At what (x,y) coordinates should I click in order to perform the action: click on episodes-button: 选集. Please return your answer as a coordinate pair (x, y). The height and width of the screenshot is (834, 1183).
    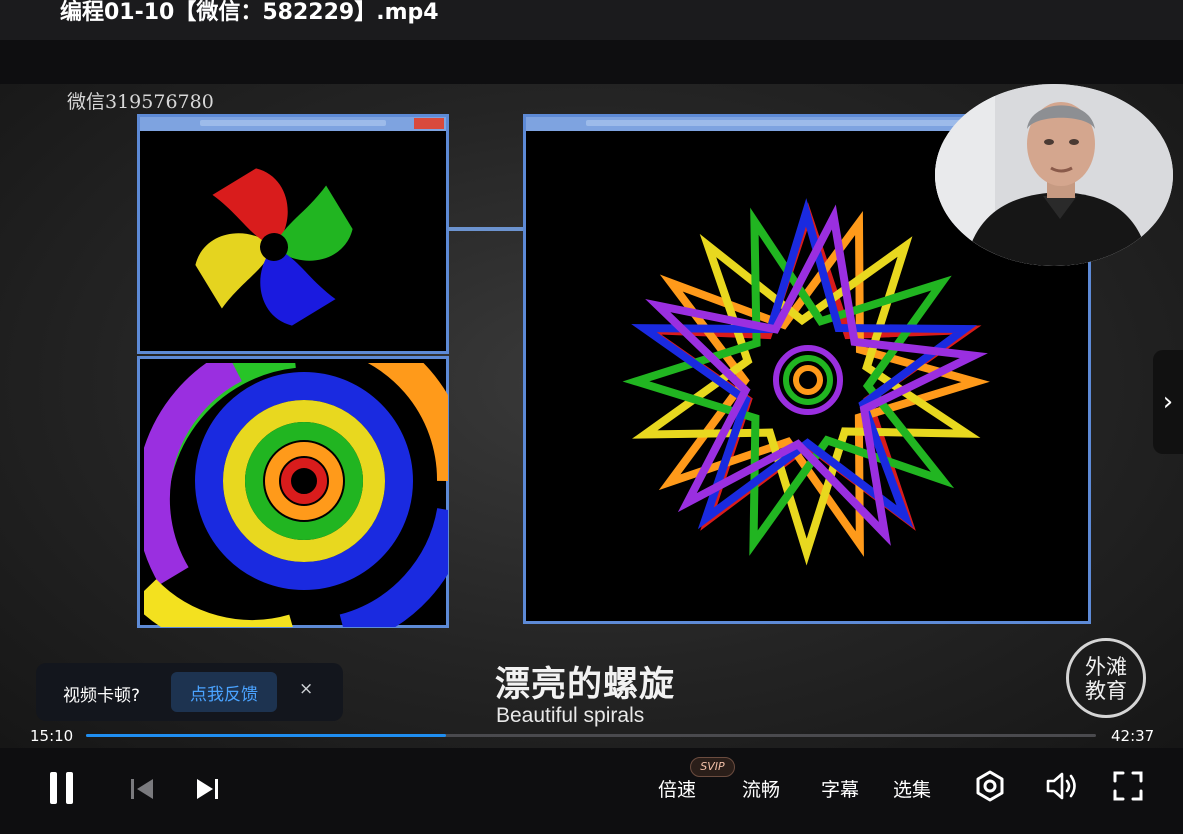
    Looking at the image, I should click on (912, 788).